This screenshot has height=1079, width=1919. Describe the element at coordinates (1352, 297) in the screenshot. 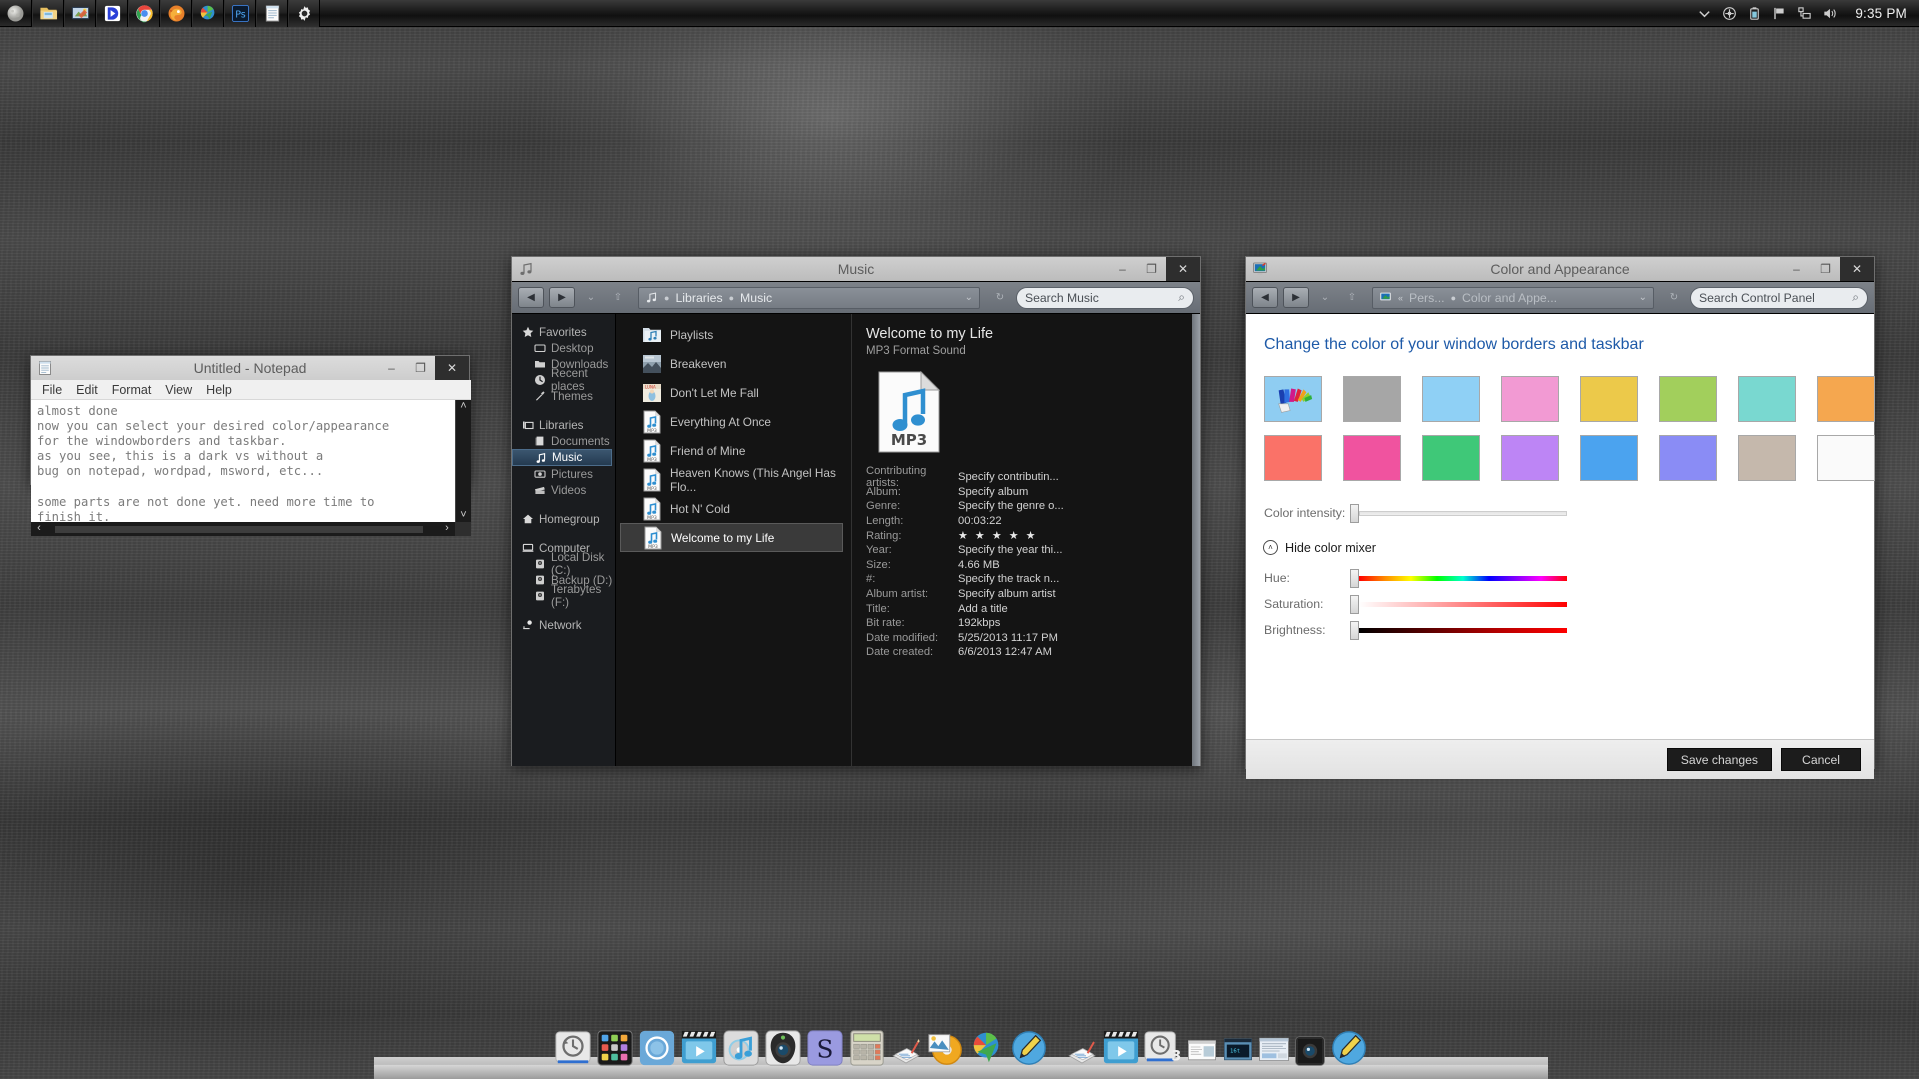

I see `up-button: ⇧` at that location.